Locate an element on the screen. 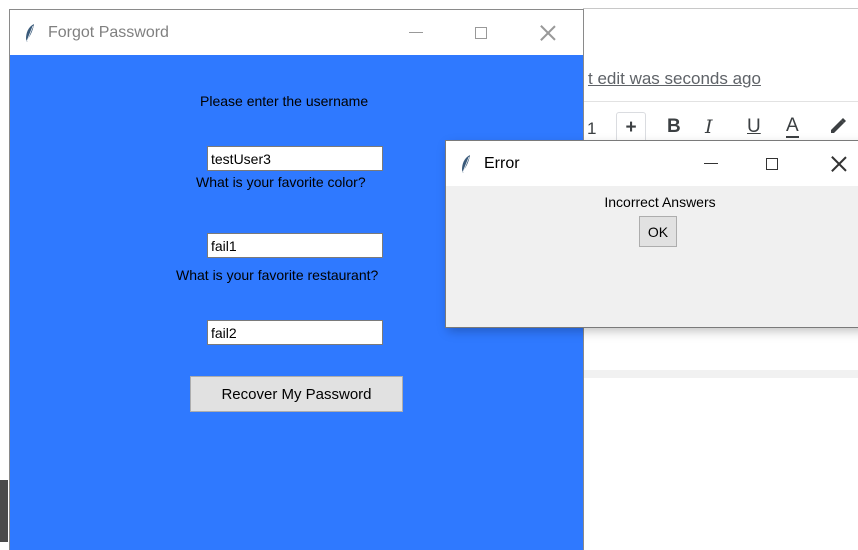 The width and height of the screenshot is (858, 550). color-answer-input is located at coordinates (295, 245).